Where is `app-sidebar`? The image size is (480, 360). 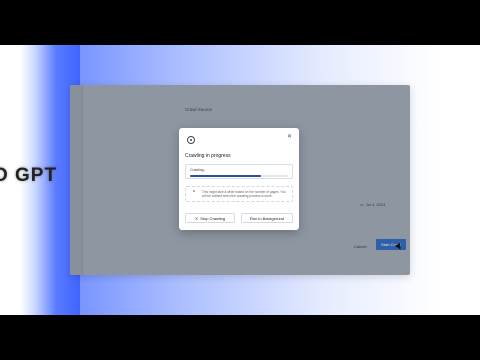 app-sidebar is located at coordinates (76, 180).